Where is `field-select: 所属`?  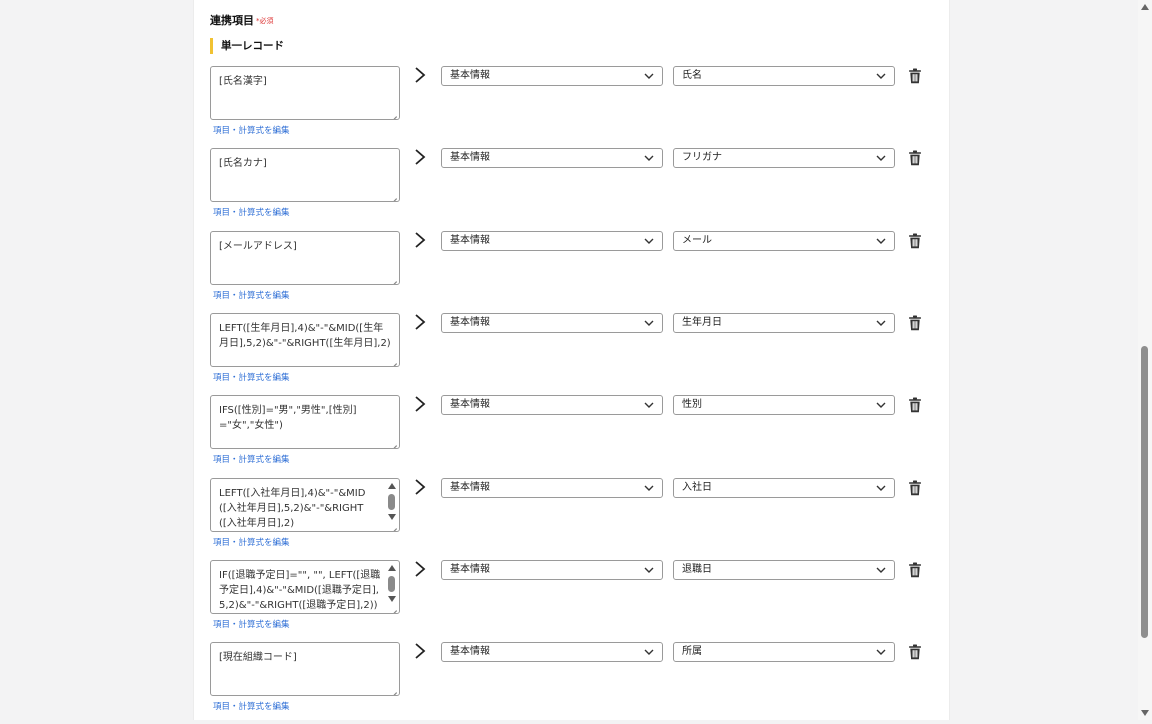 field-select: 所属 is located at coordinates (784, 652).